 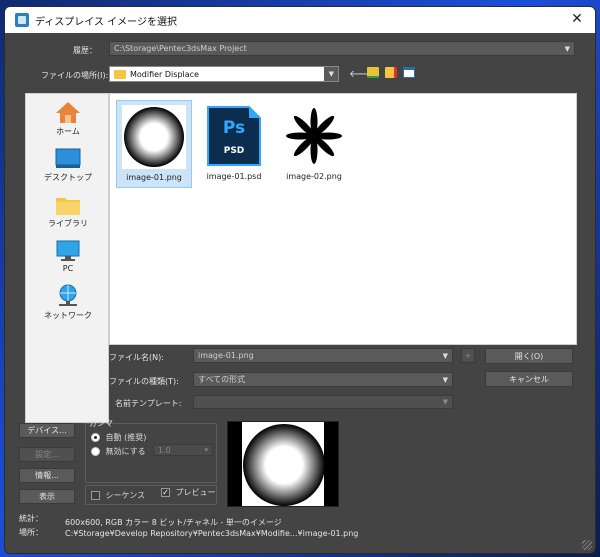 What do you see at coordinates (391, 72) in the screenshot?
I see `new-folder-icon` at bounding box center [391, 72].